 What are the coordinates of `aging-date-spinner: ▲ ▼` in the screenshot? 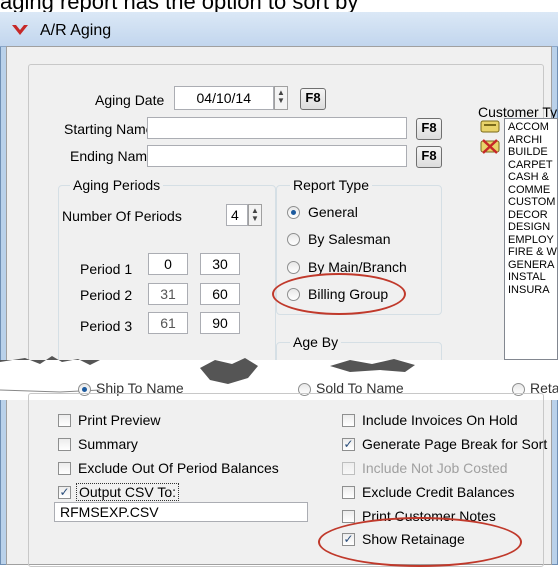 It's located at (281, 98).